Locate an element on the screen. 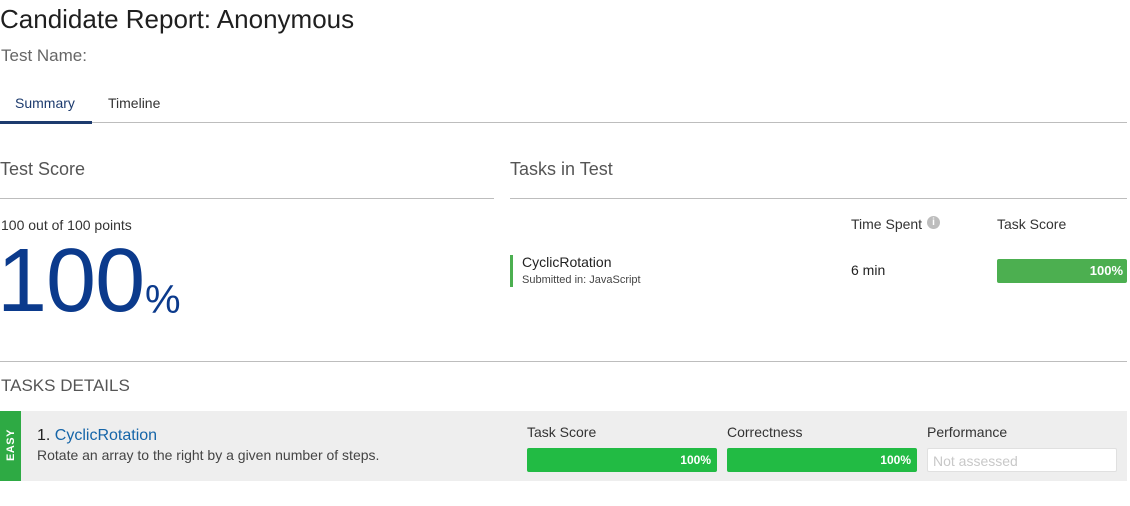 The image size is (1130, 506). tasks-in-test-divider is located at coordinates (818, 198).